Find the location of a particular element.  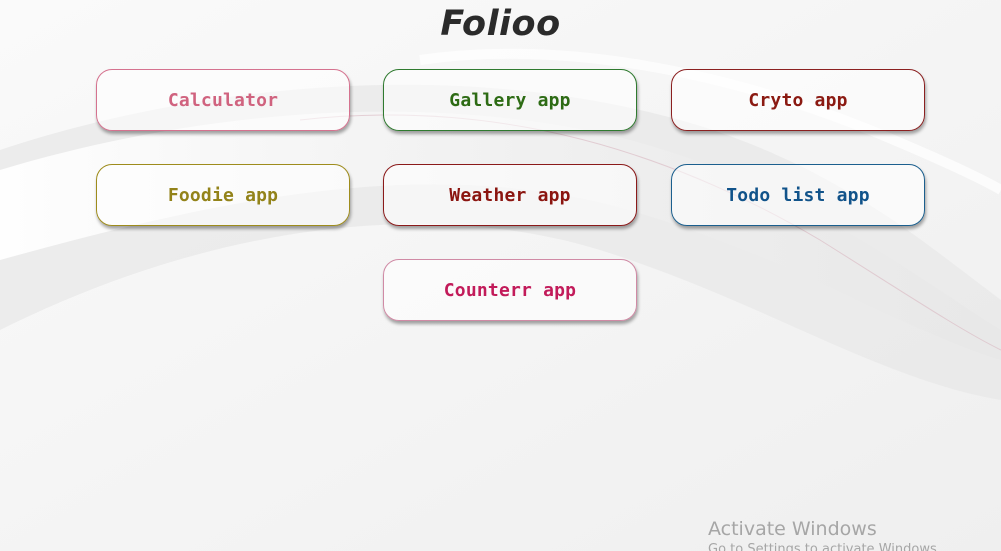

crypto-app-label: Cryto app is located at coordinates (798, 100).